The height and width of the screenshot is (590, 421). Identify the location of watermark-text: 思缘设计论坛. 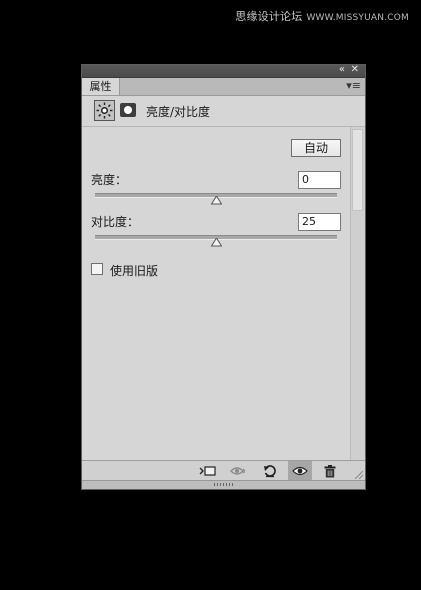
(269, 16).